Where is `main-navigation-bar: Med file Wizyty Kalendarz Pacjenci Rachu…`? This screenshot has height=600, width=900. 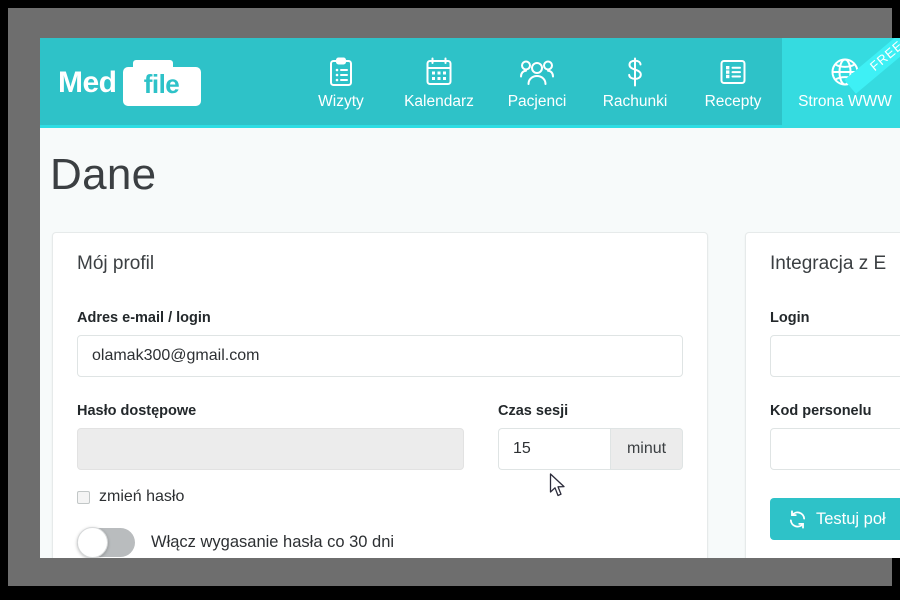 main-navigation-bar: Med file Wizyty Kalendarz Pacjenci Rachu… is located at coordinates (470, 83).